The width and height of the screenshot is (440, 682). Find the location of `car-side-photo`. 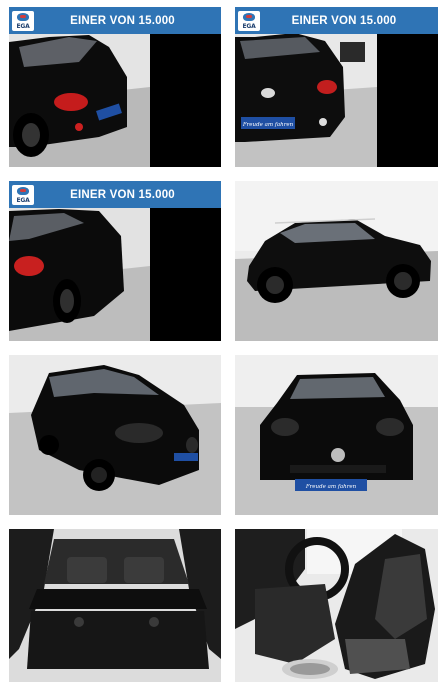

car-side-photo is located at coordinates (336, 261).